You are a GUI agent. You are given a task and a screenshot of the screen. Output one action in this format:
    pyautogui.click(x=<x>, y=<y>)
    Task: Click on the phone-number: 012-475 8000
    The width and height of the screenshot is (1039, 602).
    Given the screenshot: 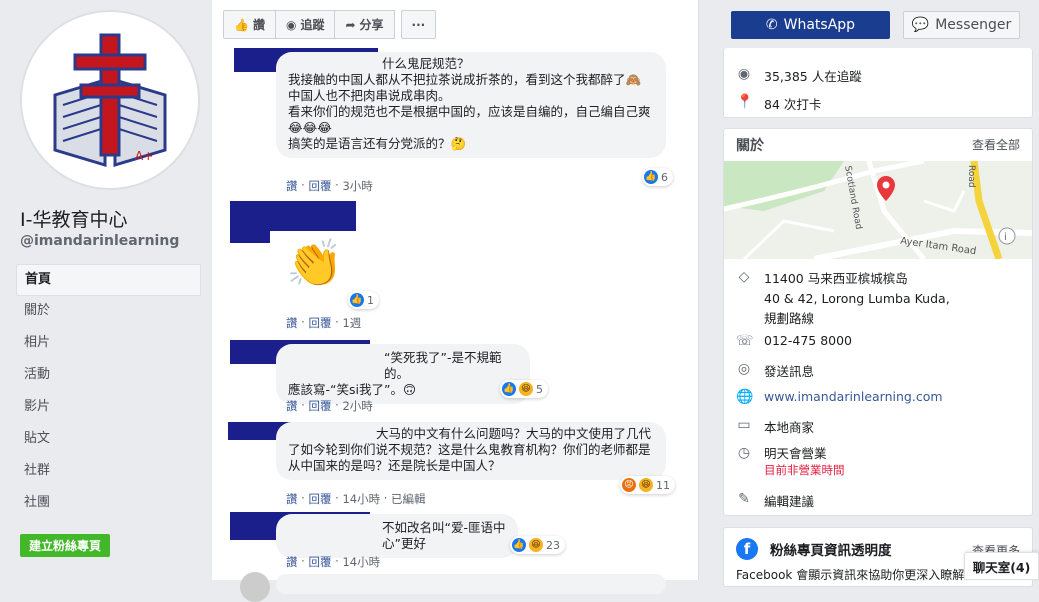 What is the action you would take?
    pyautogui.click(x=808, y=340)
    